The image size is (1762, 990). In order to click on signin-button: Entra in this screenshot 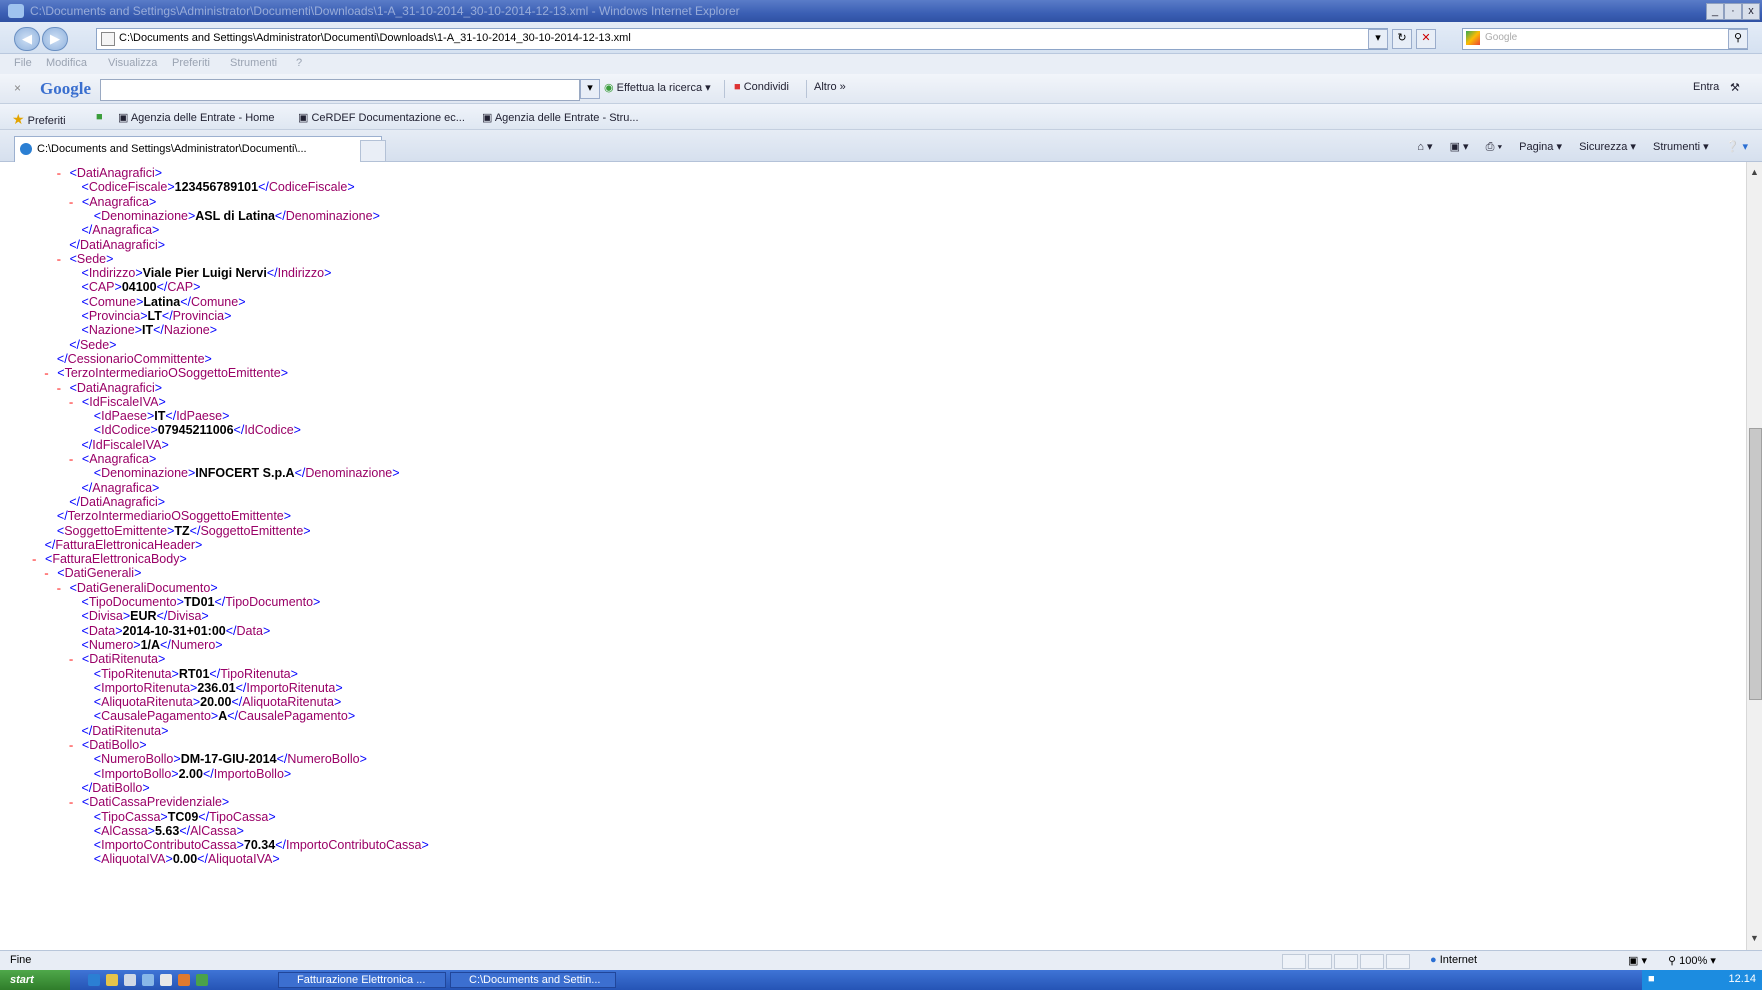, I will do `click(1706, 87)`.